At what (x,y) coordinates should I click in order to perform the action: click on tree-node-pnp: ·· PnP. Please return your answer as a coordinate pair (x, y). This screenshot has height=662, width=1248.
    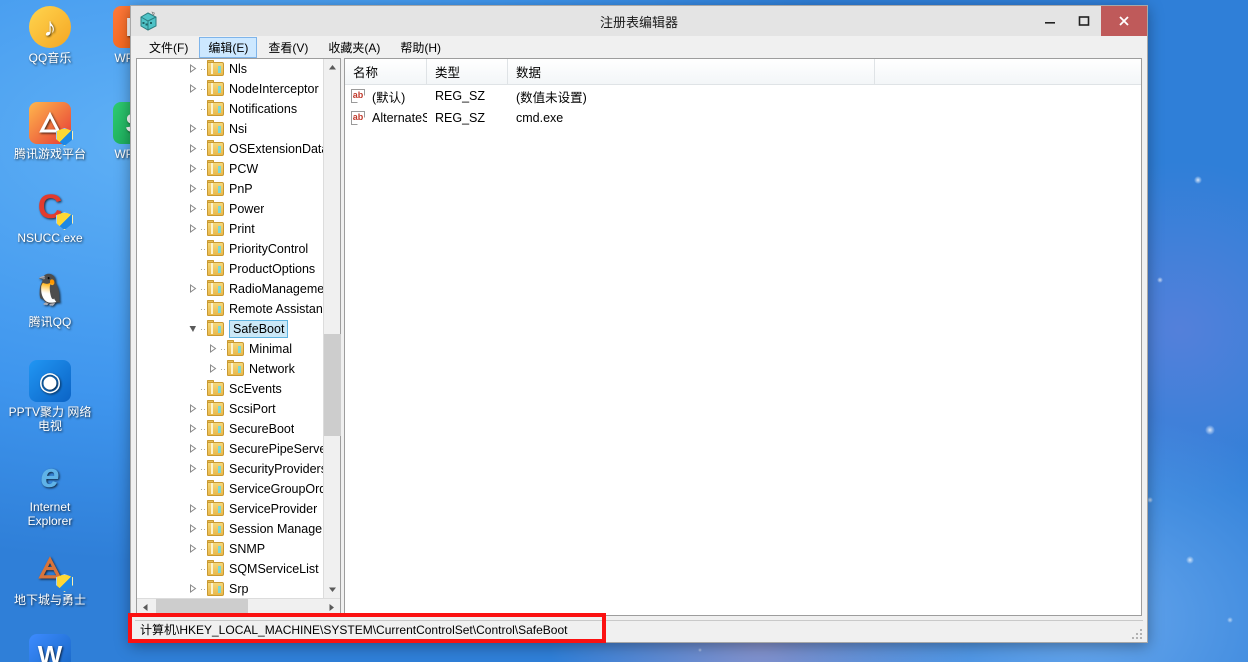
    Looking at the image, I should click on (230, 189).